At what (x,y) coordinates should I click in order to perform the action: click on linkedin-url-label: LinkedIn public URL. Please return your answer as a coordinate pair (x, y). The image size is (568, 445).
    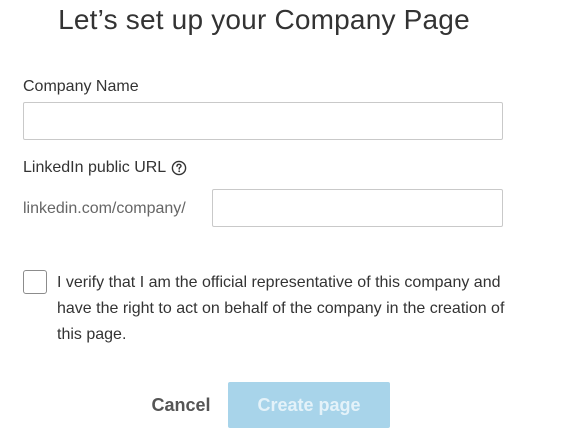
    Looking at the image, I should click on (95, 167).